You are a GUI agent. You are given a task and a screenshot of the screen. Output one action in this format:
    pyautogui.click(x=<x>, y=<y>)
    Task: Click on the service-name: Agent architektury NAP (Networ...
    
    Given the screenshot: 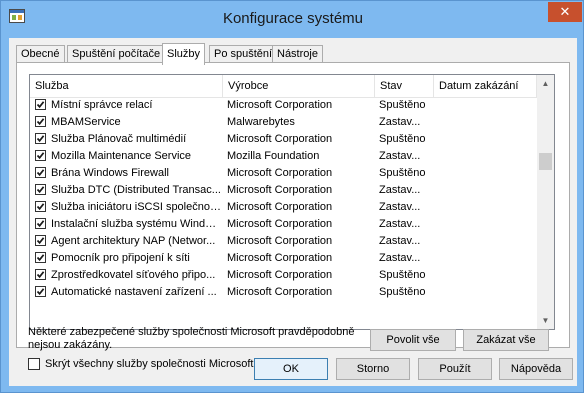 What is the action you would take?
    pyautogui.click(x=133, y=241)
    